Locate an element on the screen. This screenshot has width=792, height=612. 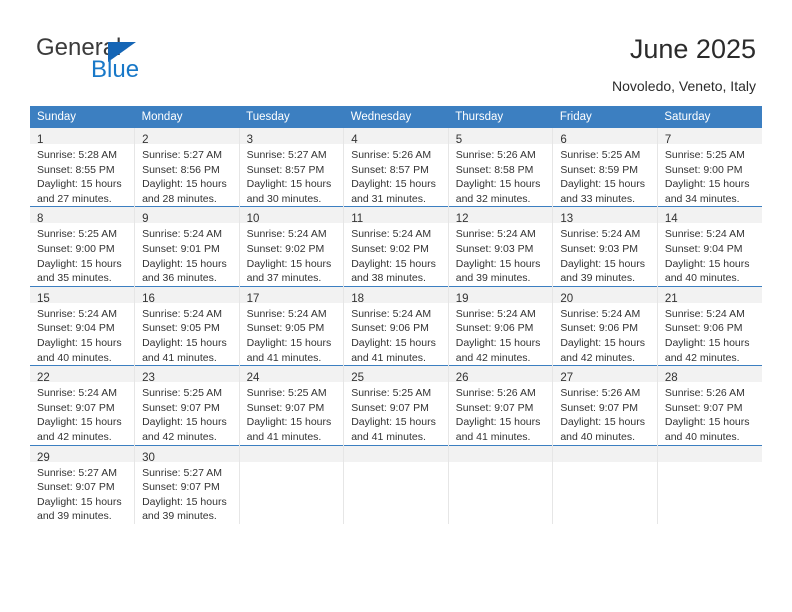
sunset-time-text: Sunset: 8:55 PM is located at coordinates (76, 169).